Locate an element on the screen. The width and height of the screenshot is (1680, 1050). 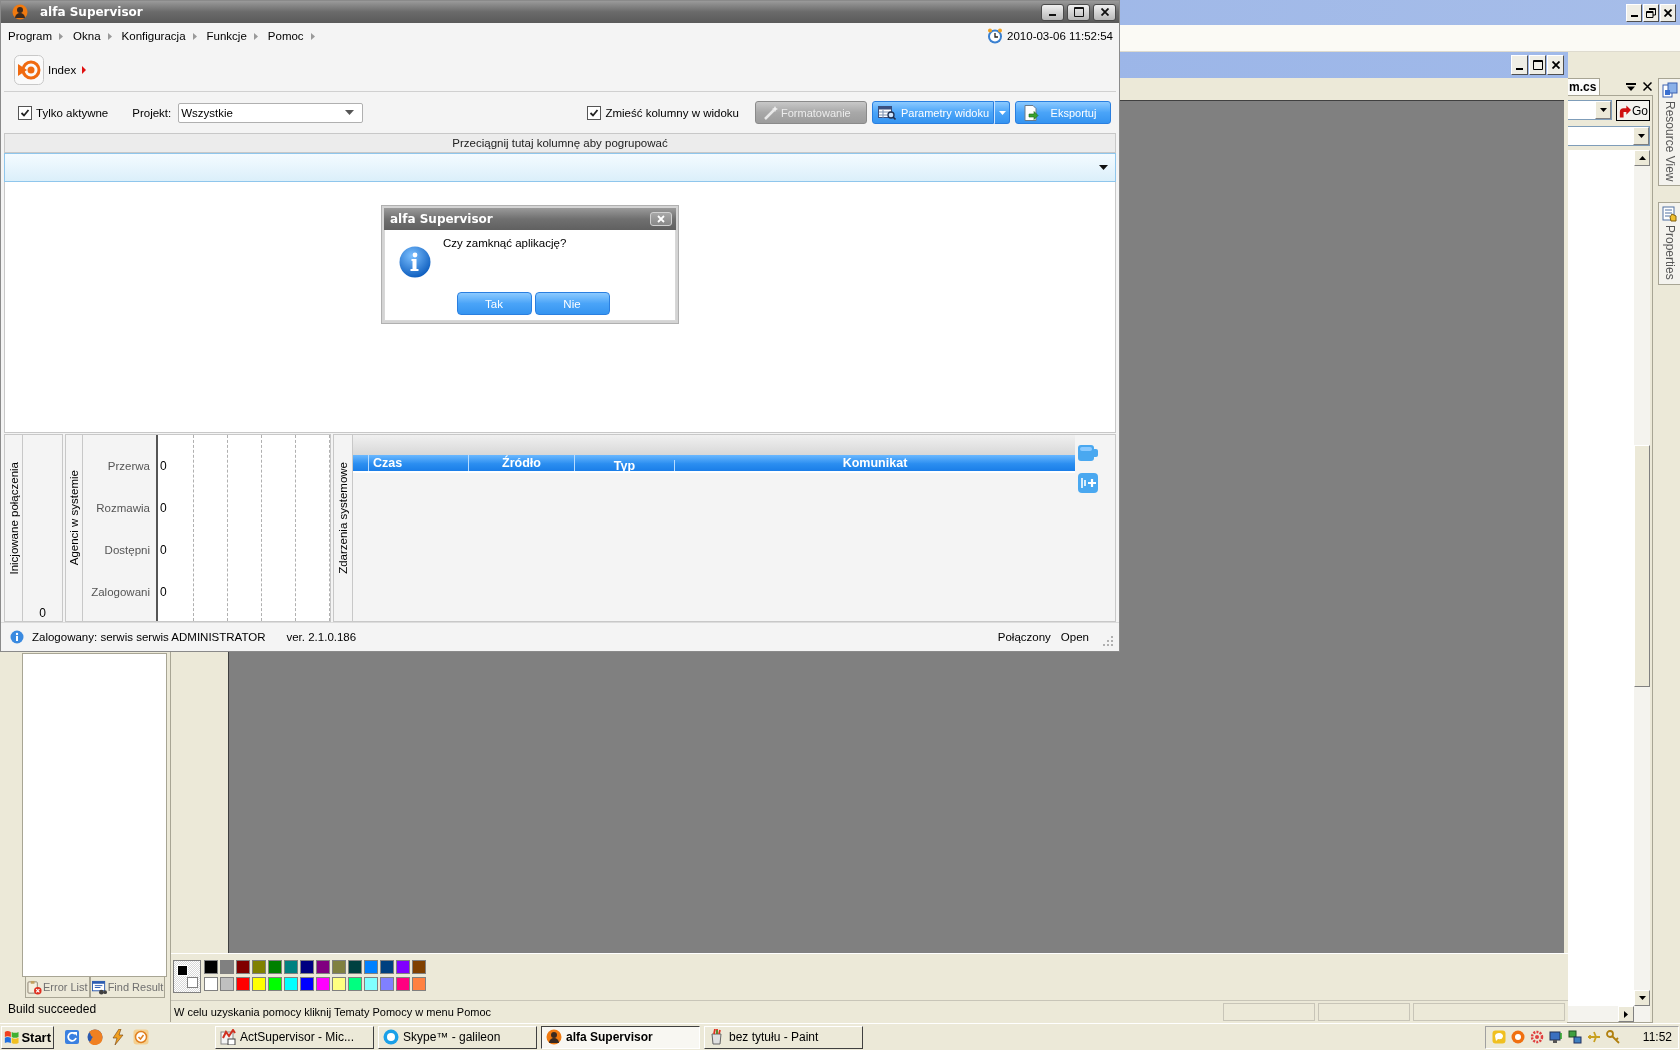
counter-value: 0 is located at coordinates (42, 613).